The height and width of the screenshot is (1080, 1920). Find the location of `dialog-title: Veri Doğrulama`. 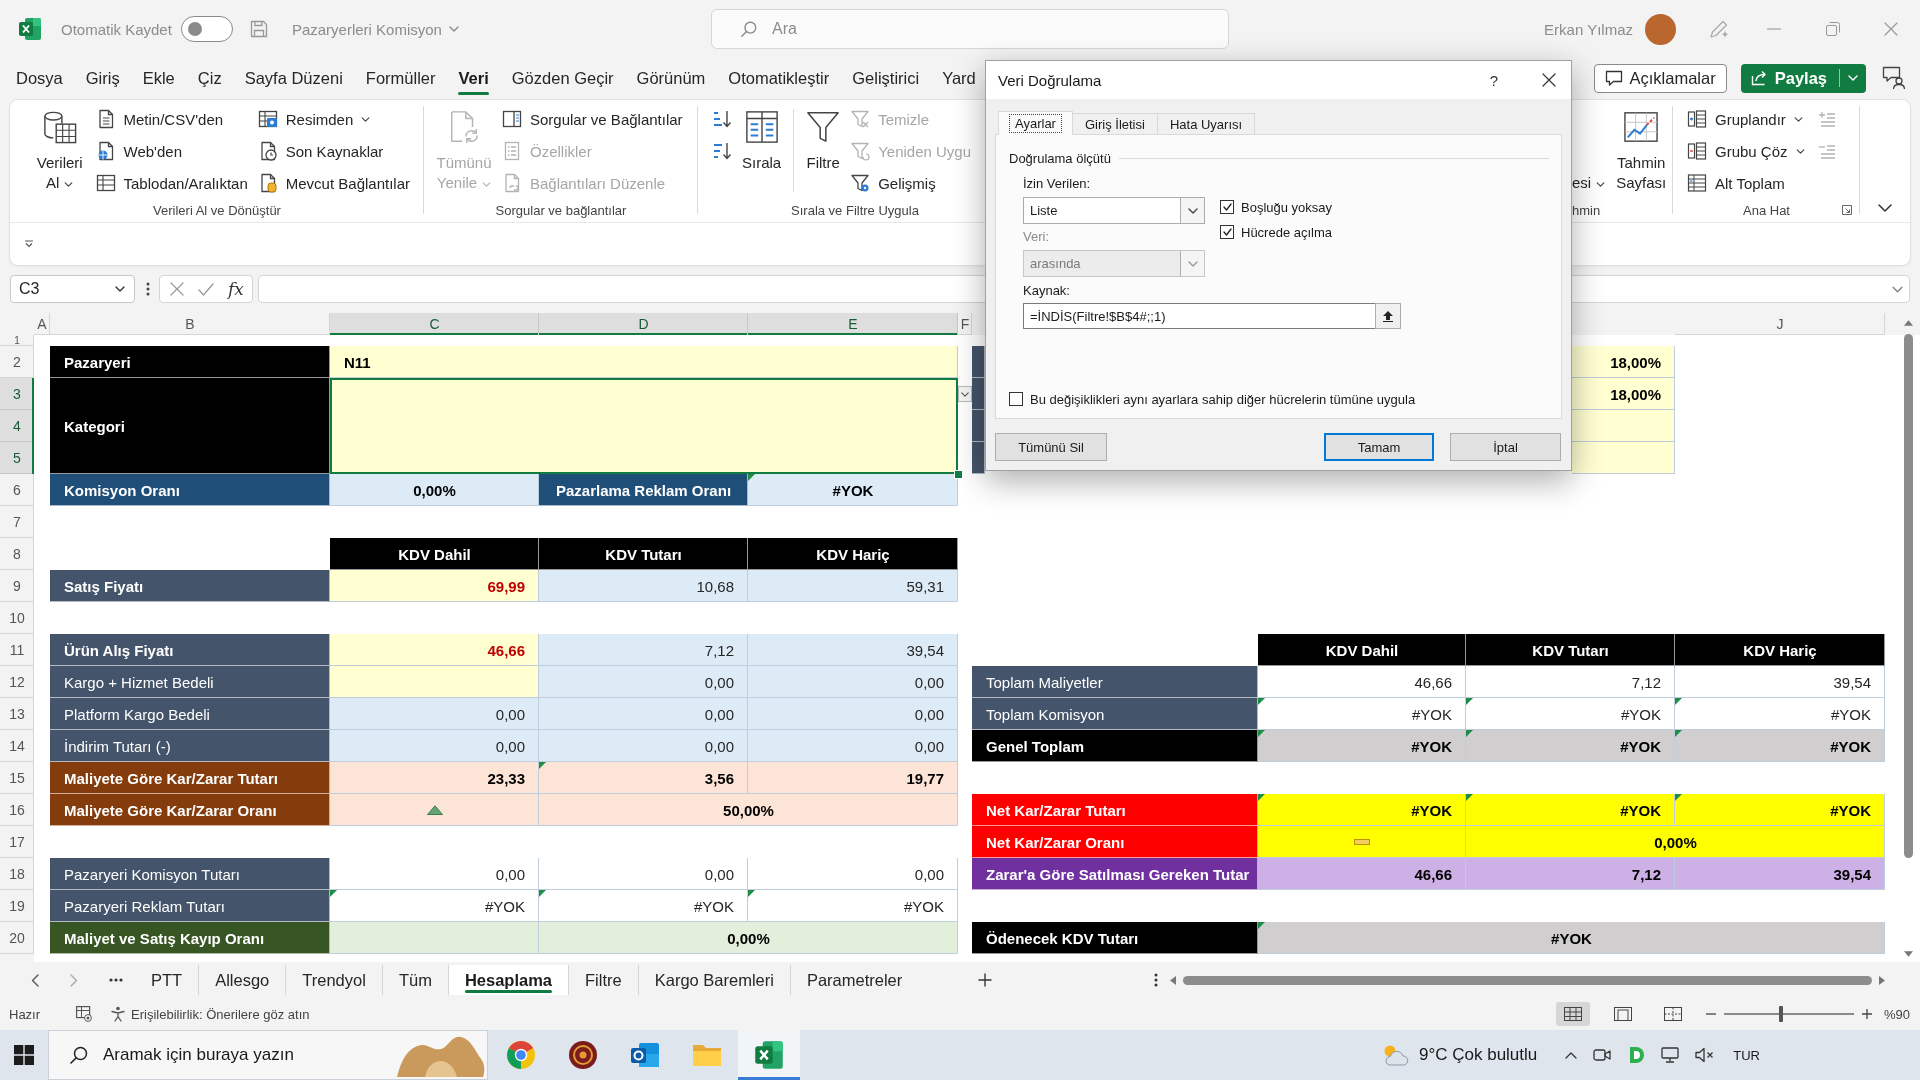

dialog-title: Veri Doğrulama is located at coordinates (1050, 80).